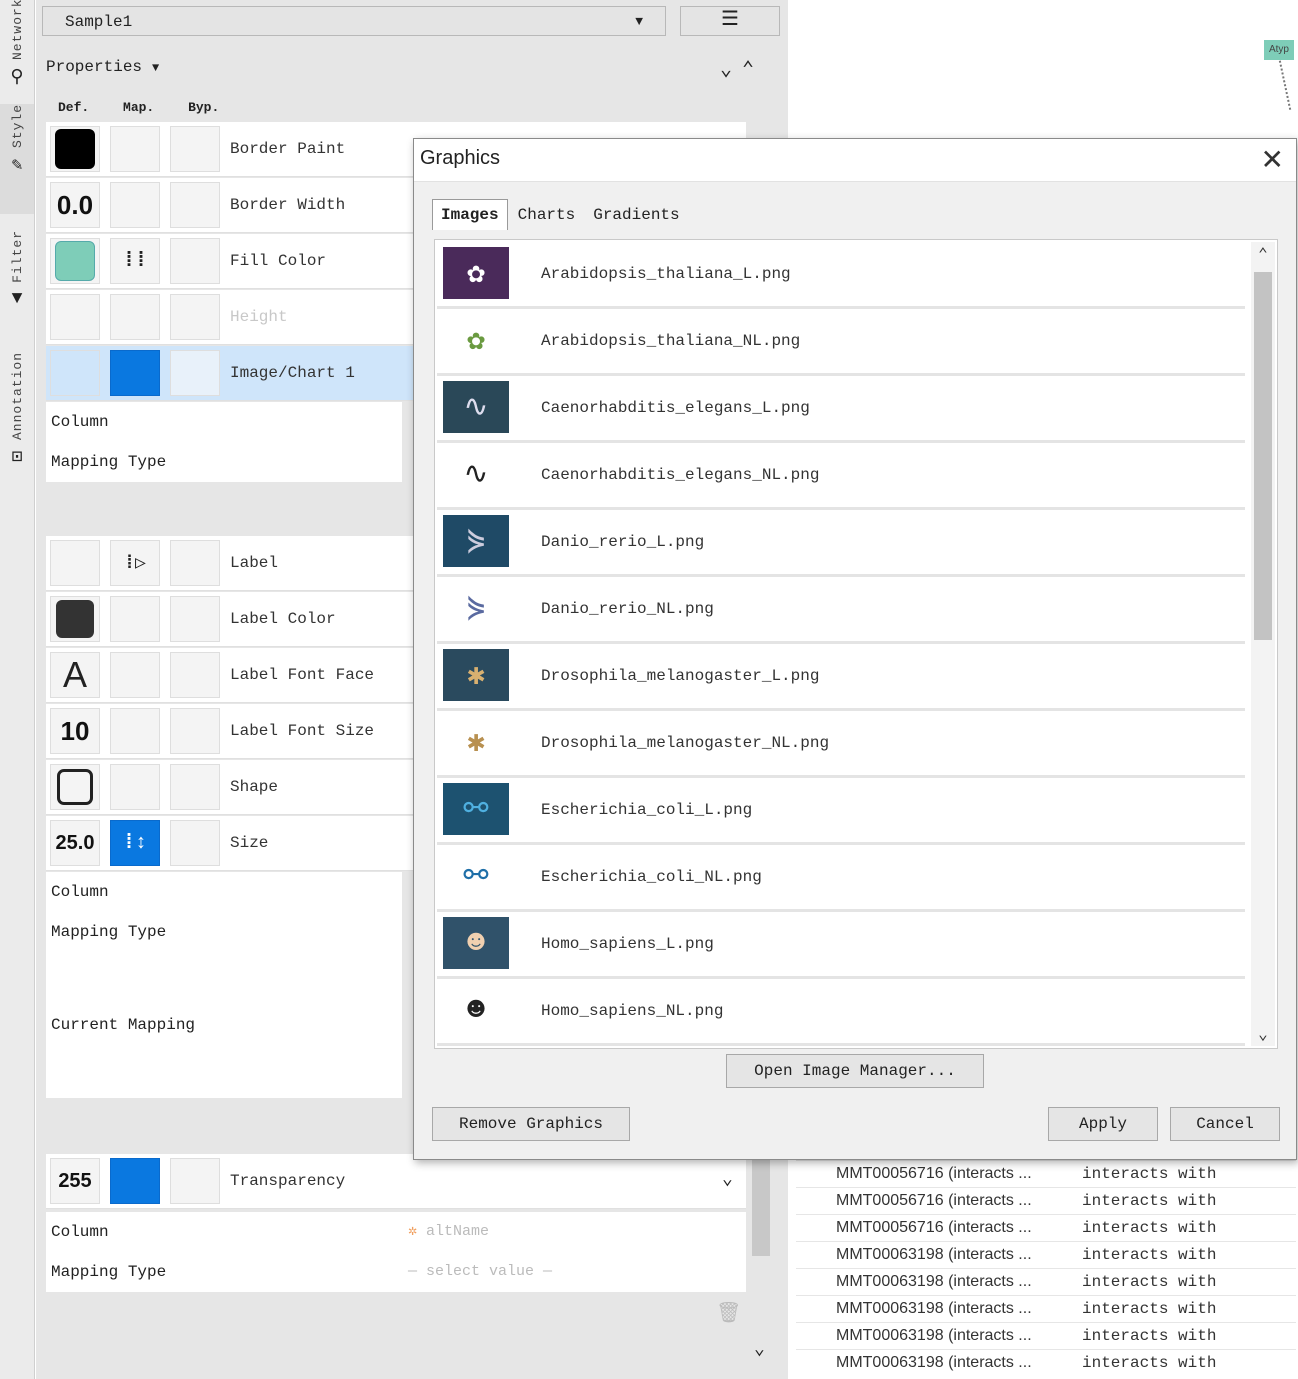 Image resolution: width=1298 pixels, height=1379 pixels. I want to click on image-list-item: ⋟ Danio_rerio_NL.png, so click(841, 610).